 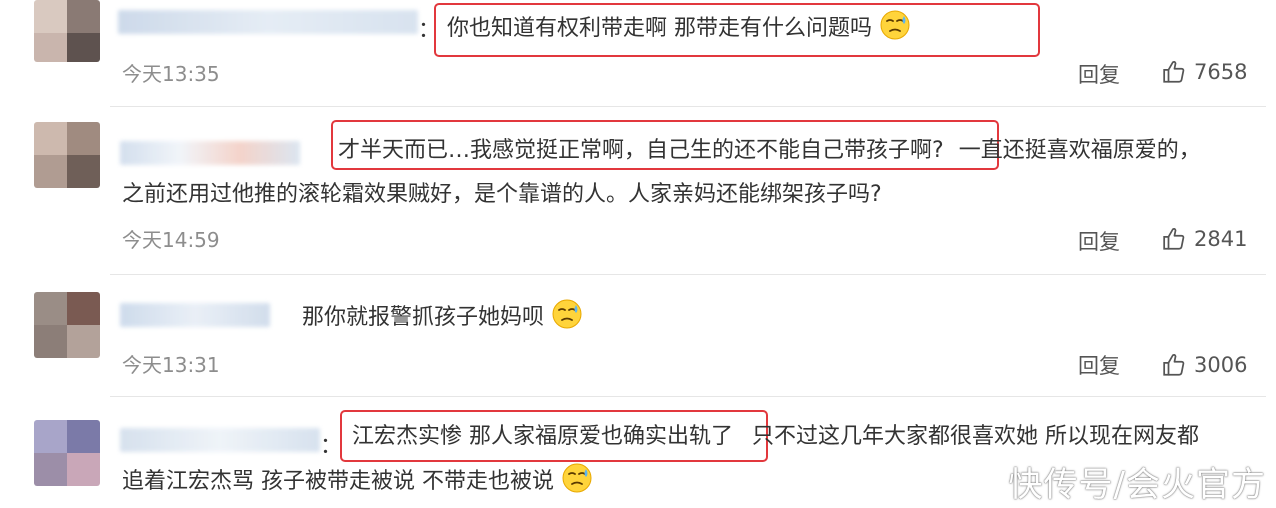 I want to click on comment-text-rest: 一直还挺喜欢福原爱的，, so click(x=1079, y=150).